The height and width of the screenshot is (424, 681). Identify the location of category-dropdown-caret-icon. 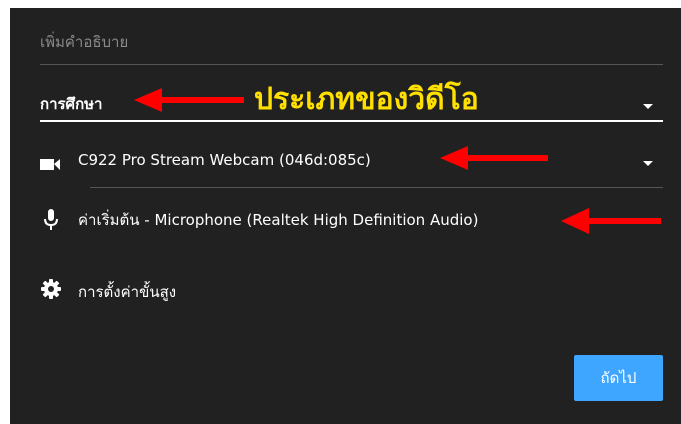
(648, 106).